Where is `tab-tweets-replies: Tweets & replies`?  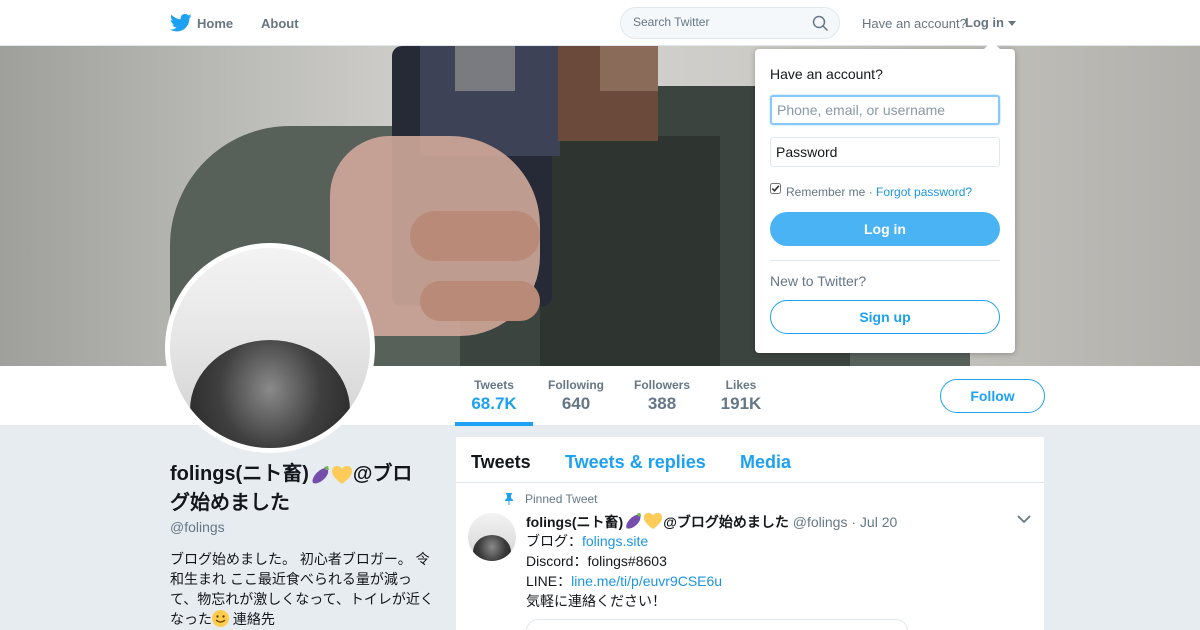
tab-tweets-replies: Tweets & replies is located at coordinates (635, 462).